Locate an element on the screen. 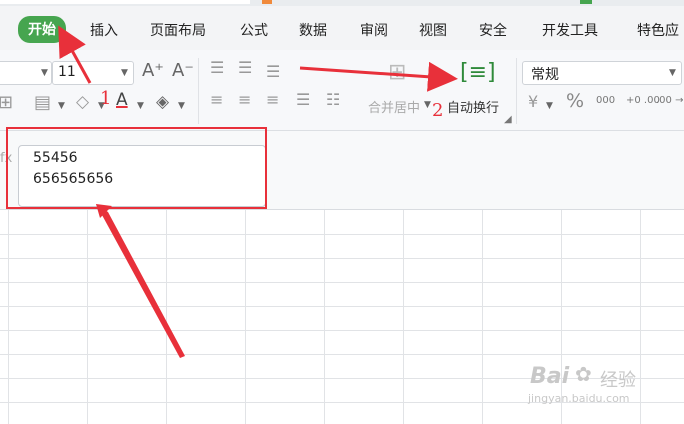  arrow-to-editor is located at coordinates (140, 281).